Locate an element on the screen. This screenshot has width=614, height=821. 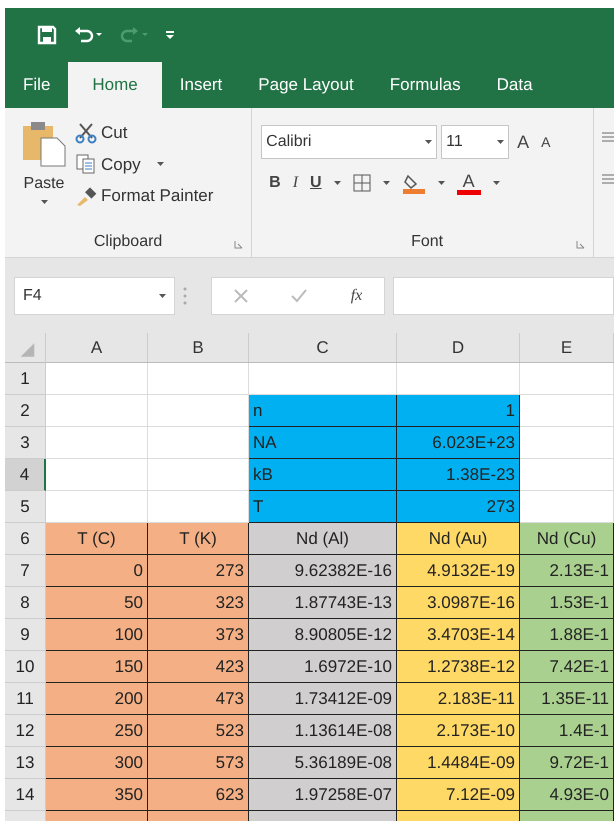
row-header: 2 is located at coordinates (25, 411).